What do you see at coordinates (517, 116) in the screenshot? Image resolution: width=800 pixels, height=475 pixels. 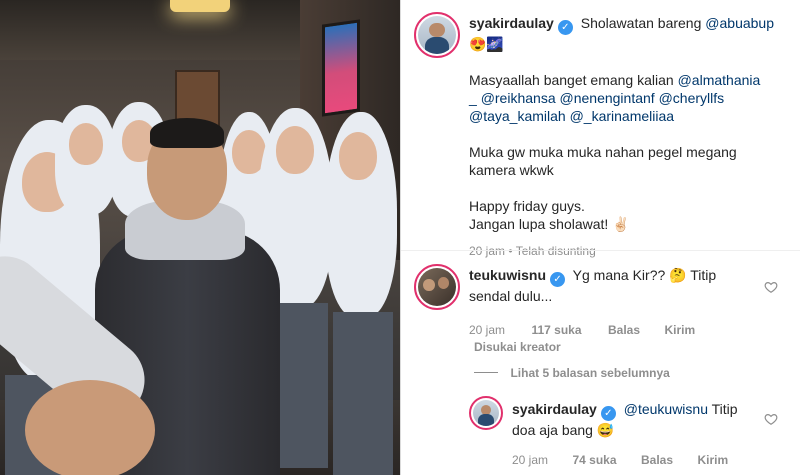 I see `mention-link: @taya_kamilah` at bounding box center [517, 116].